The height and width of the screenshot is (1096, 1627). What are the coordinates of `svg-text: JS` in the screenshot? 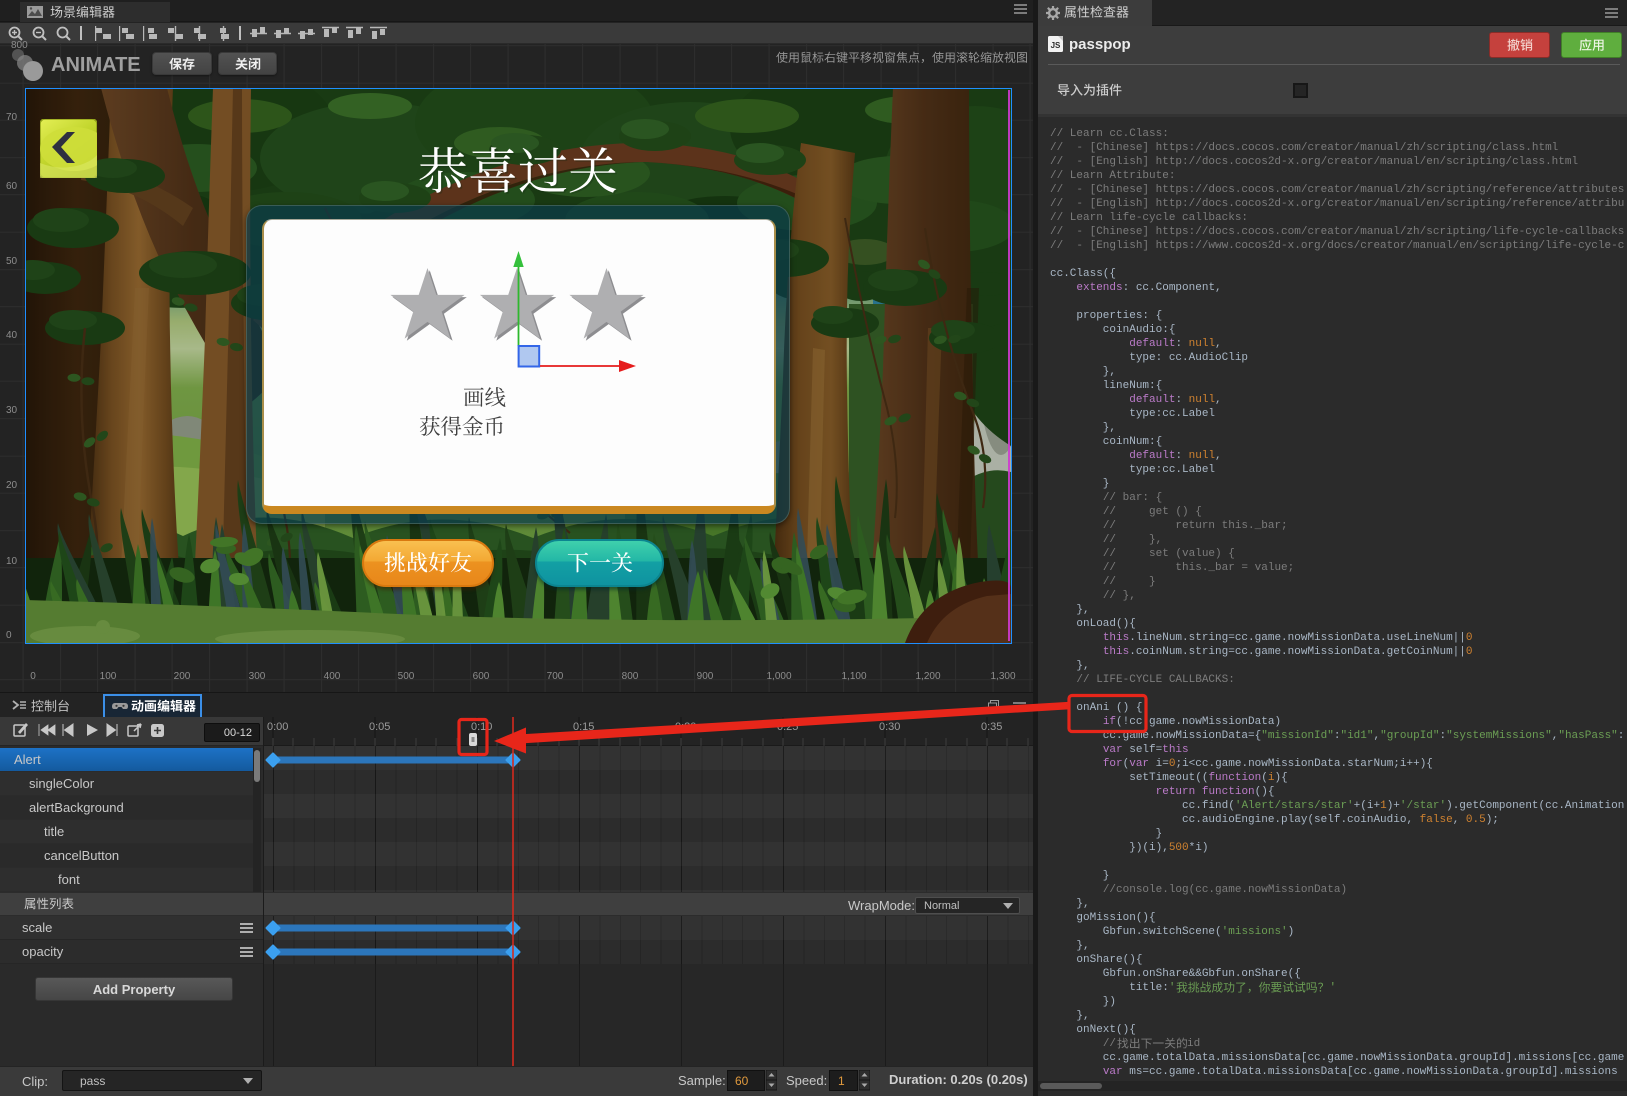 It's located at (1056, 45).